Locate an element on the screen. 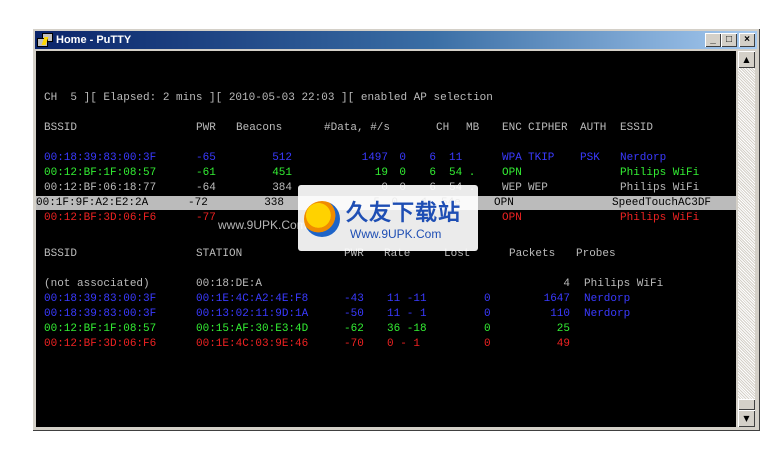 This screenshot has width=764, height=451. station-header-cell: STATION is located at coordinates (219, 254).